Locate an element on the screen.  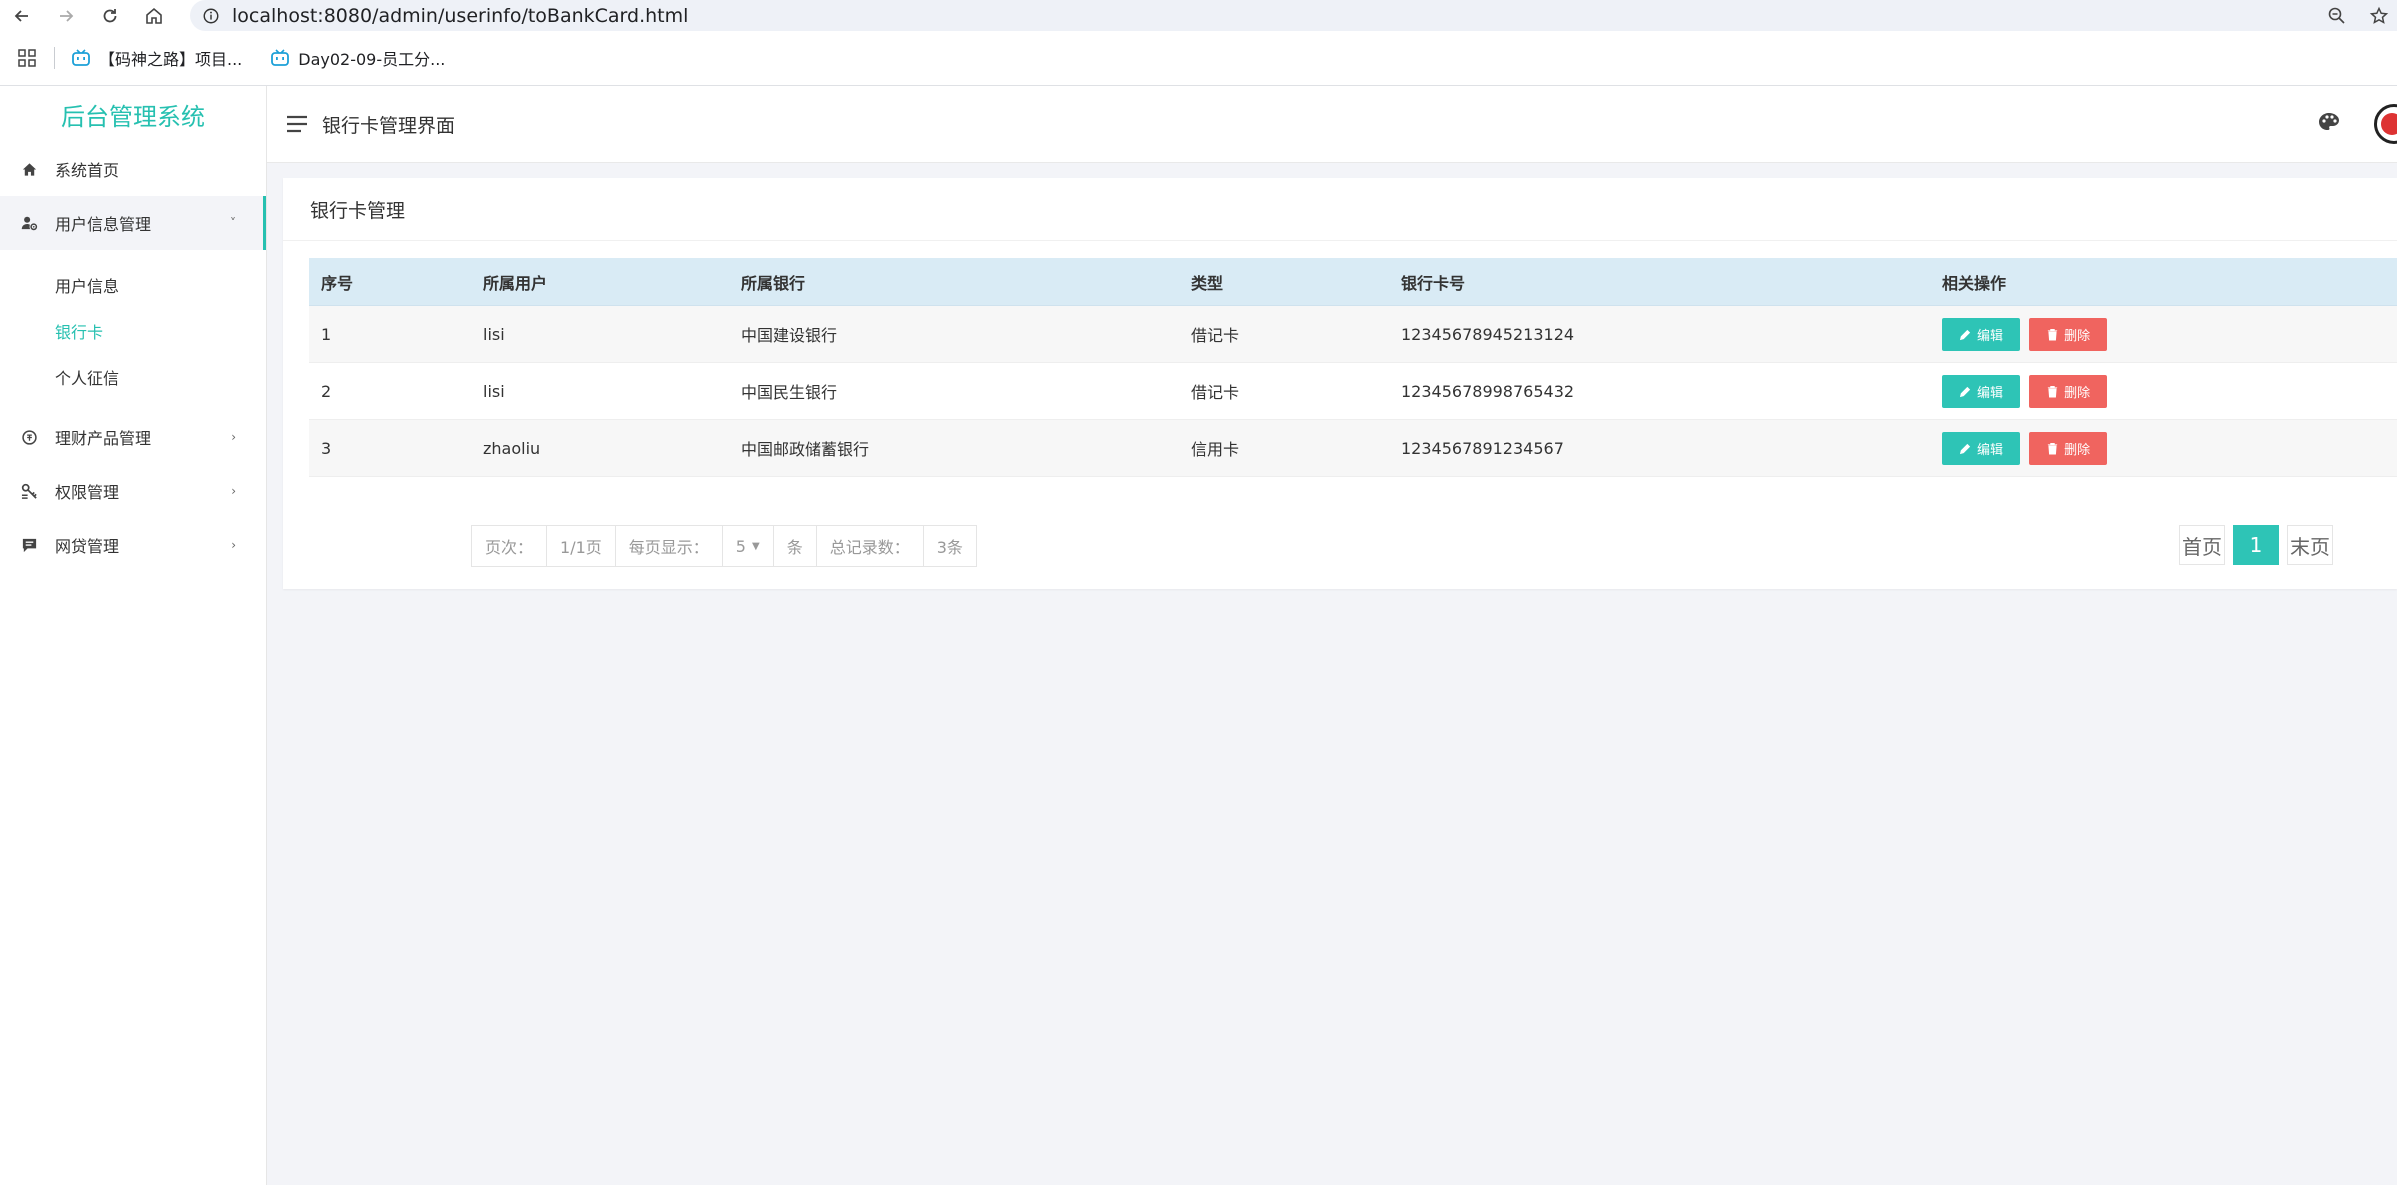
palette-icon is located at coordinates (2329, 123).